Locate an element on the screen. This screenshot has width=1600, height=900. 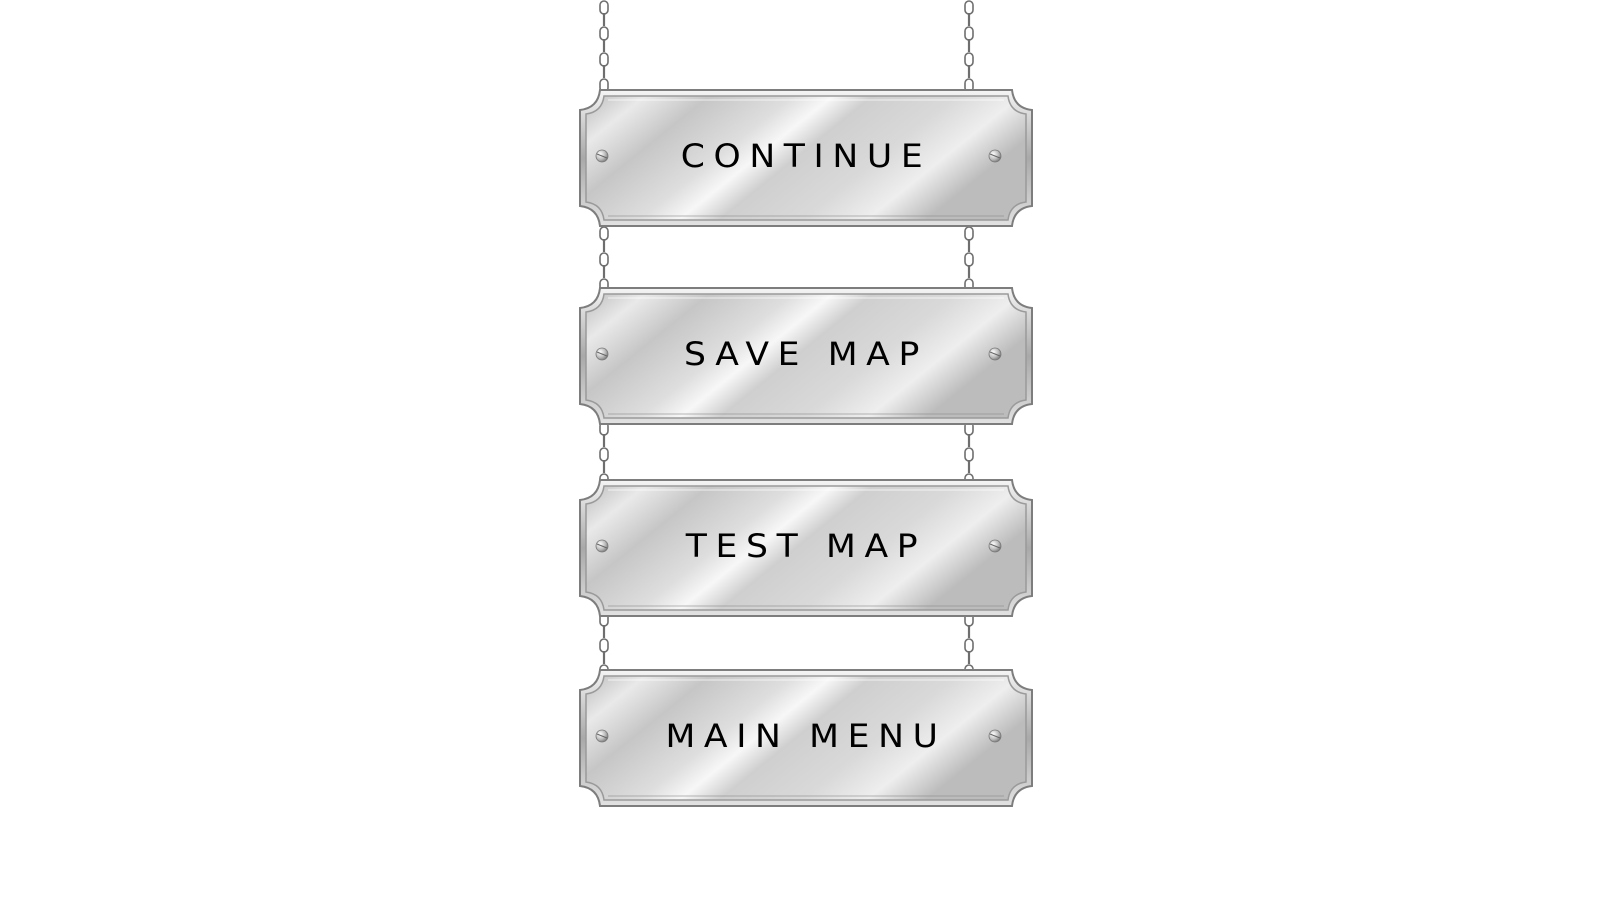
main-menu-button: MAIN MENU is located at coordinates (806, 738).